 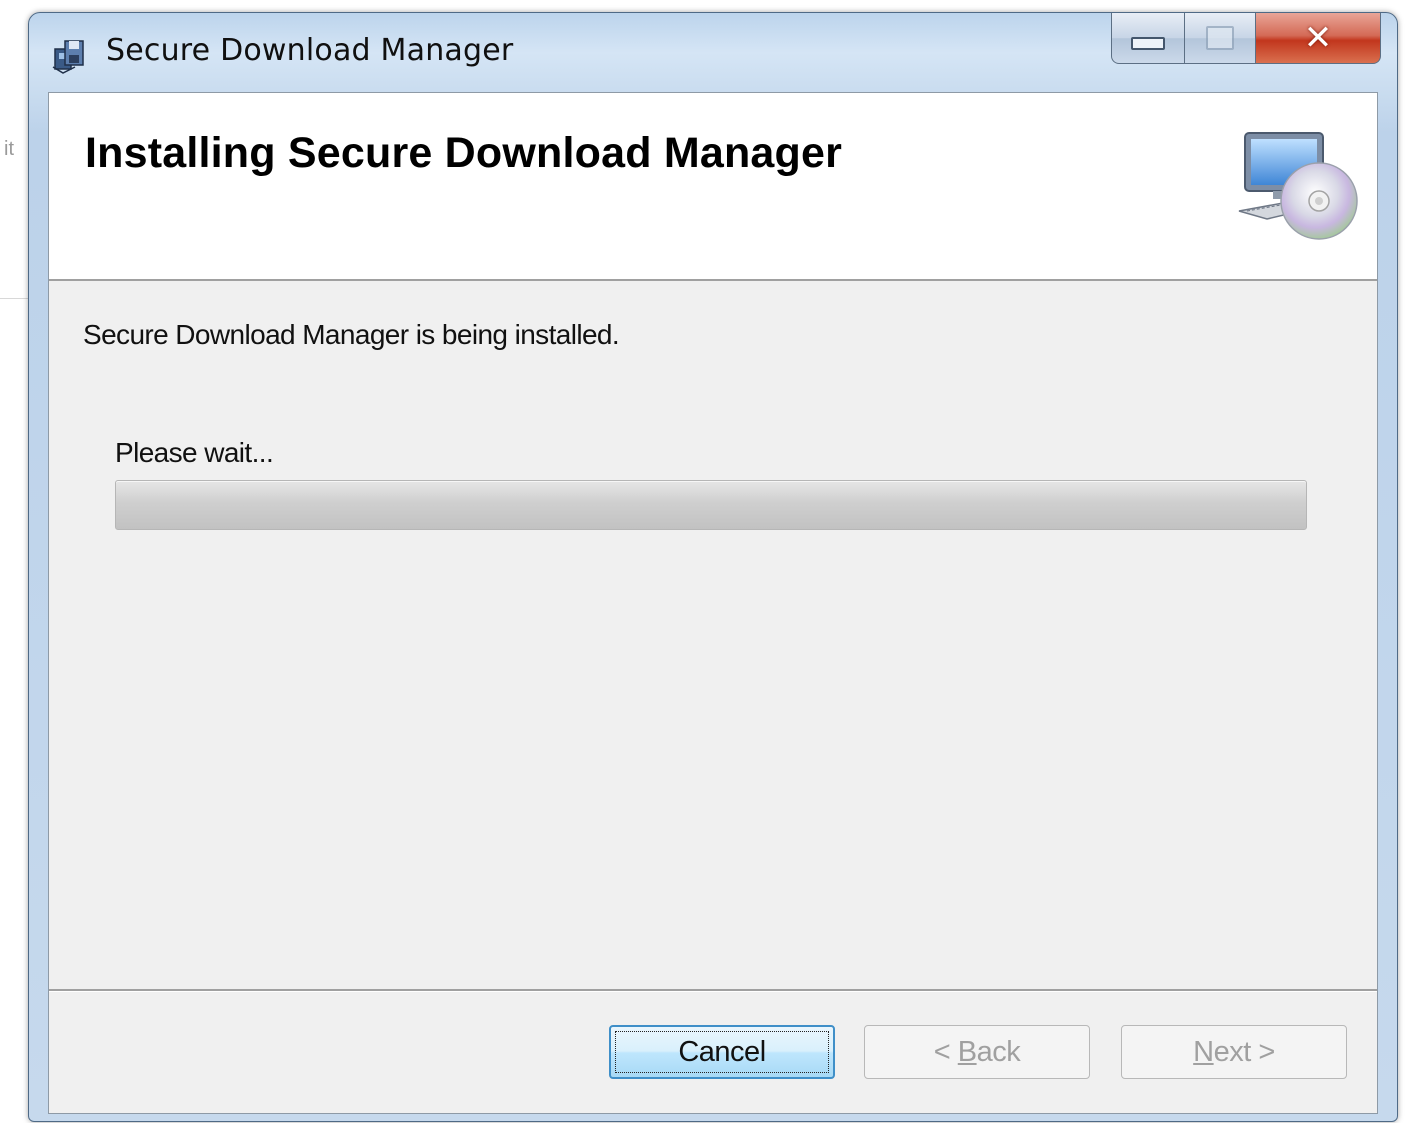 I want to click on caption-buttons: ✕, so click(x=1246, y=39).